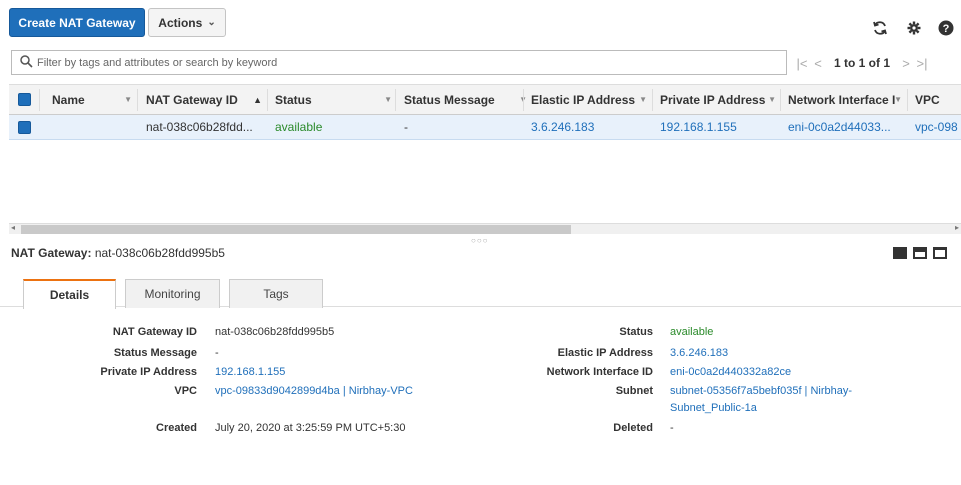 This screenshot has width=961, height=485. I want to click on detail-title-label: NAT Gateway:, so click(51, 253).